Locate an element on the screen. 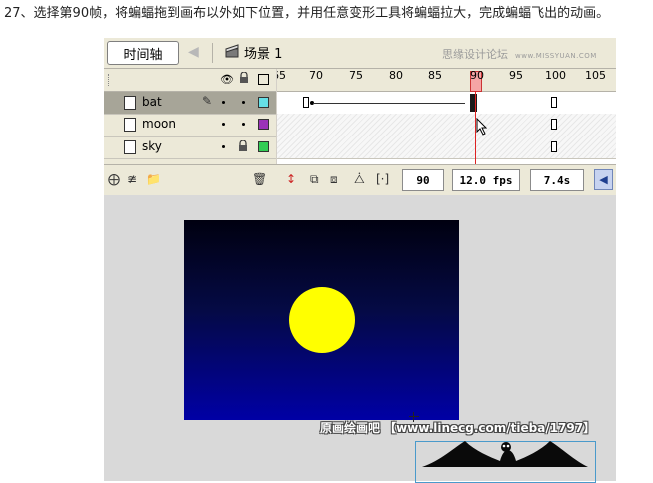  frame-row-bat is located at coordinates (446, 103).